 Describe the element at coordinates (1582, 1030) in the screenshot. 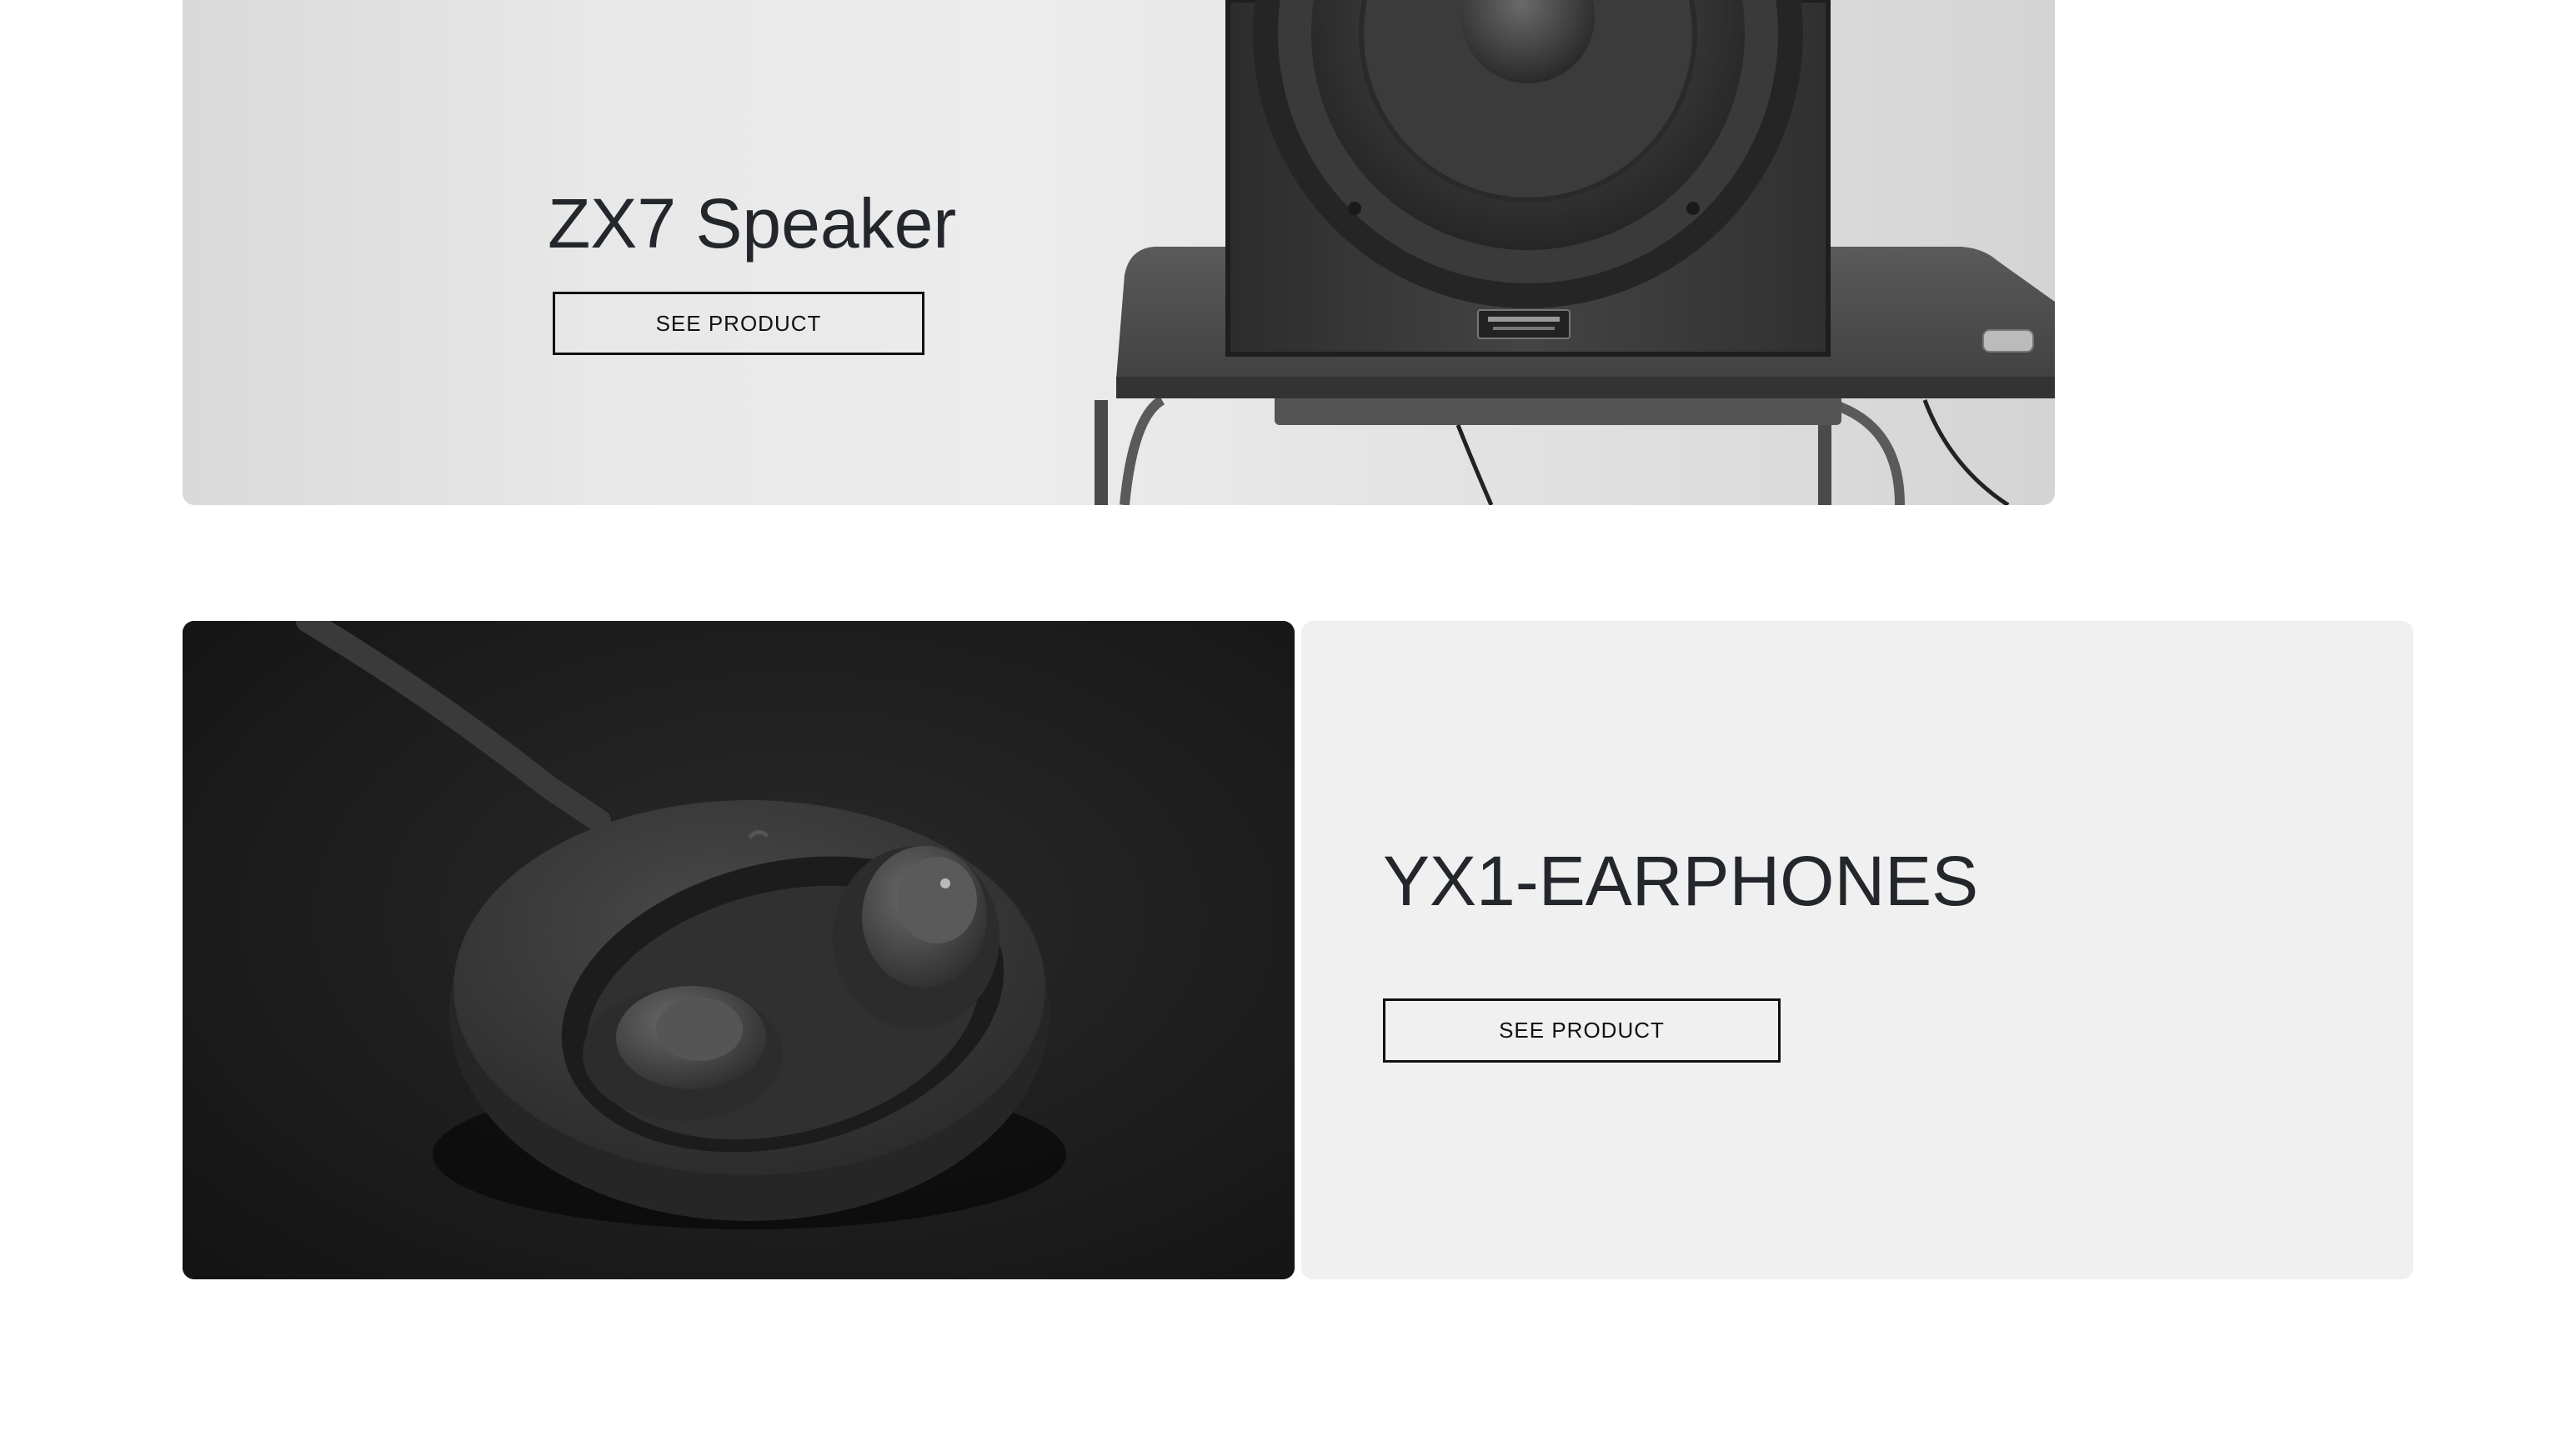

I see `yx1-see-product-button: SEE PRODUCT` at that location.